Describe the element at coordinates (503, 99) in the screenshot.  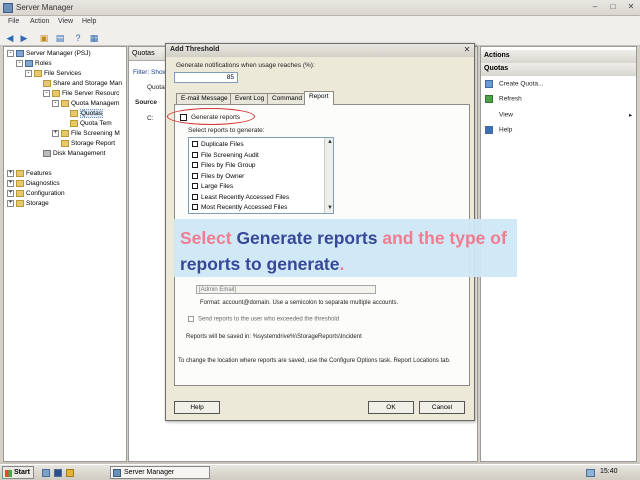
I see `action-refresh: Refresh` at that location.